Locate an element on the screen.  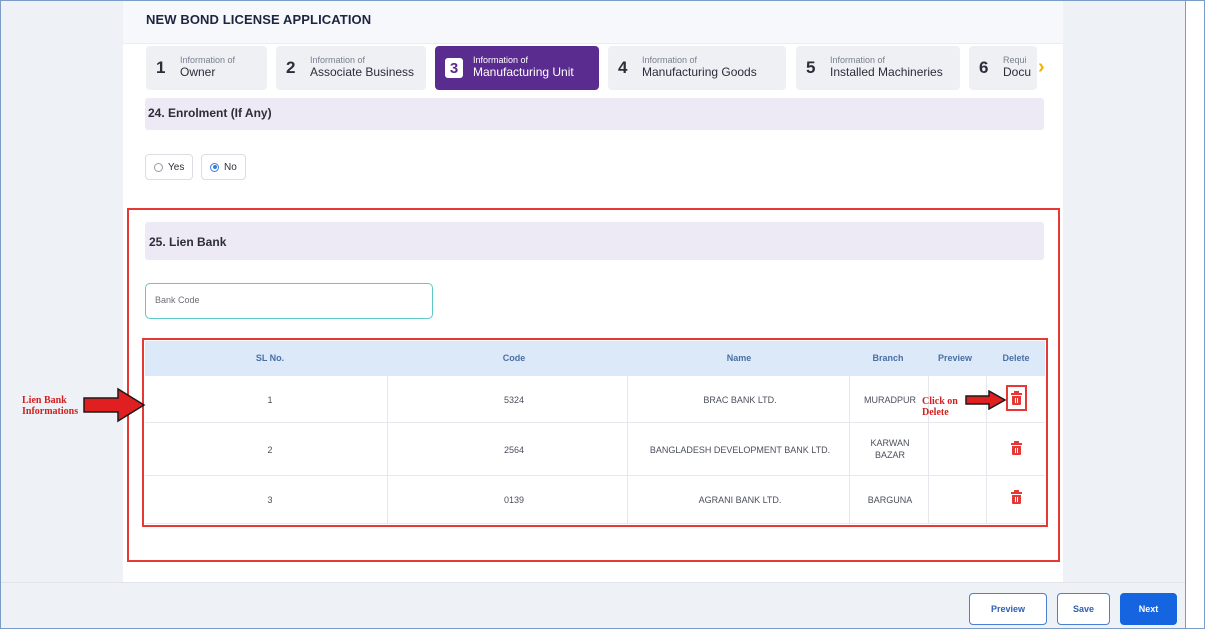
enrolment-yes-radio: Yes is located at coordinates (169, 167).